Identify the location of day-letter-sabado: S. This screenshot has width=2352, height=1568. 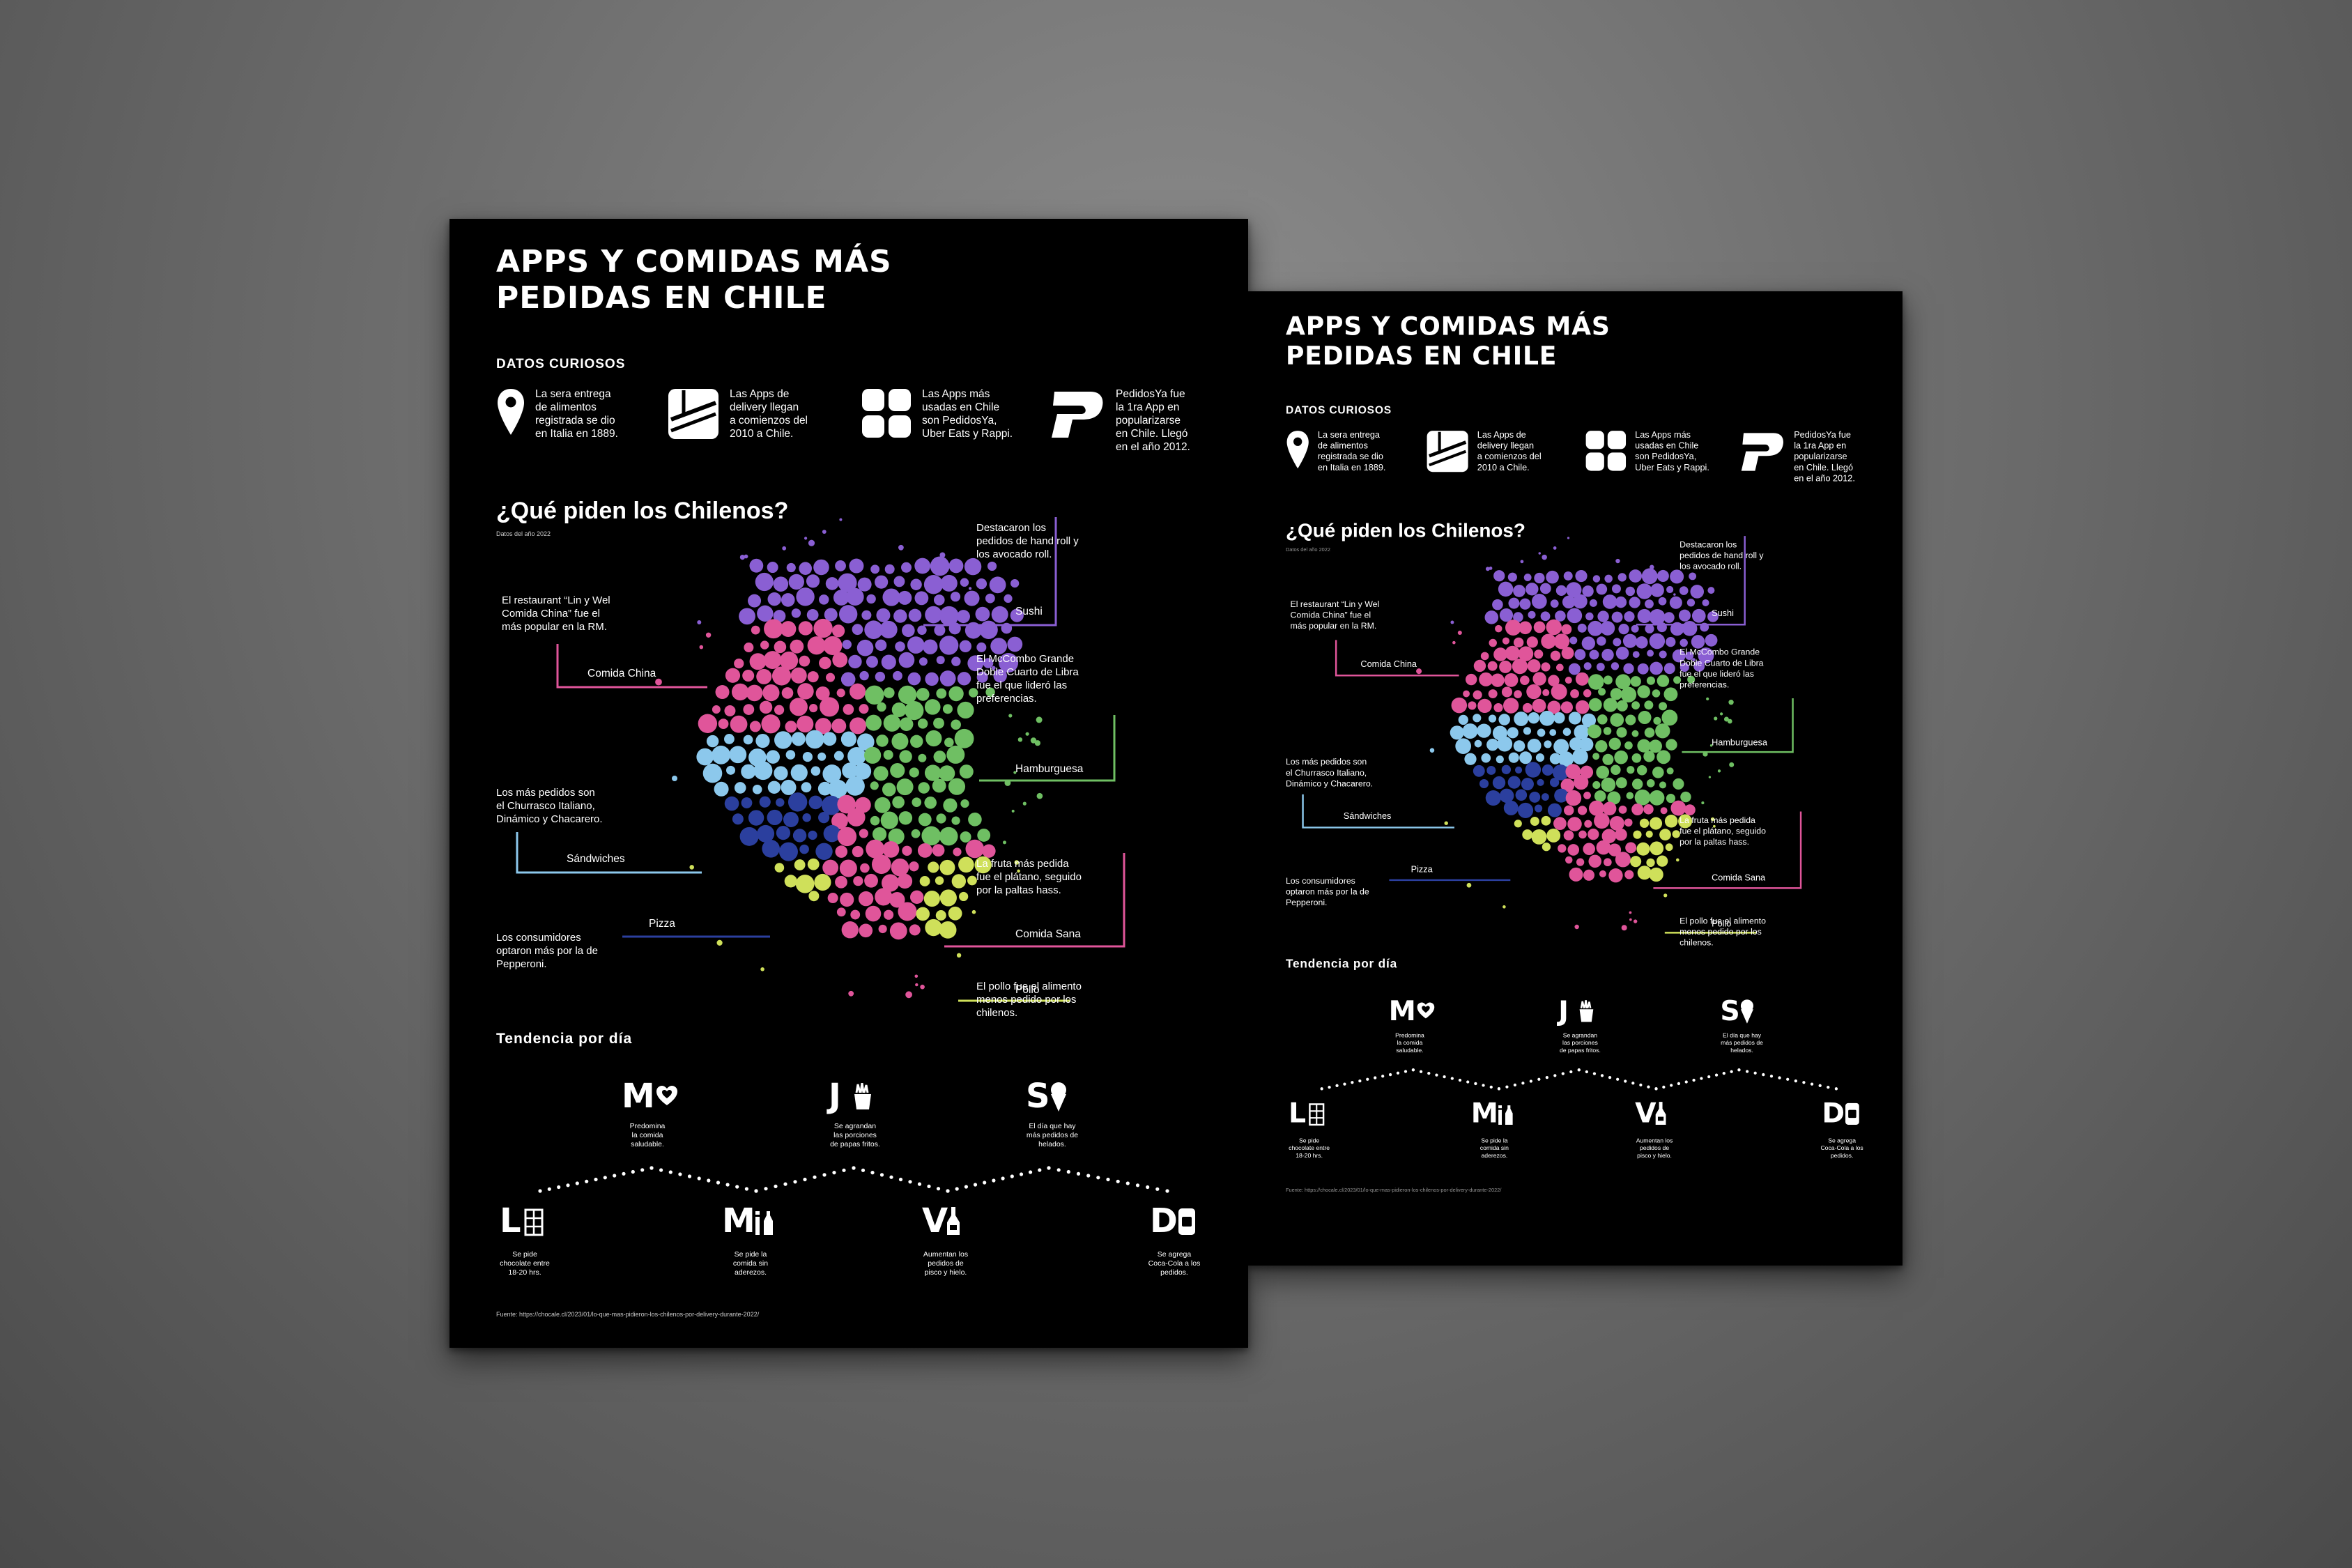
(1730, 1010).